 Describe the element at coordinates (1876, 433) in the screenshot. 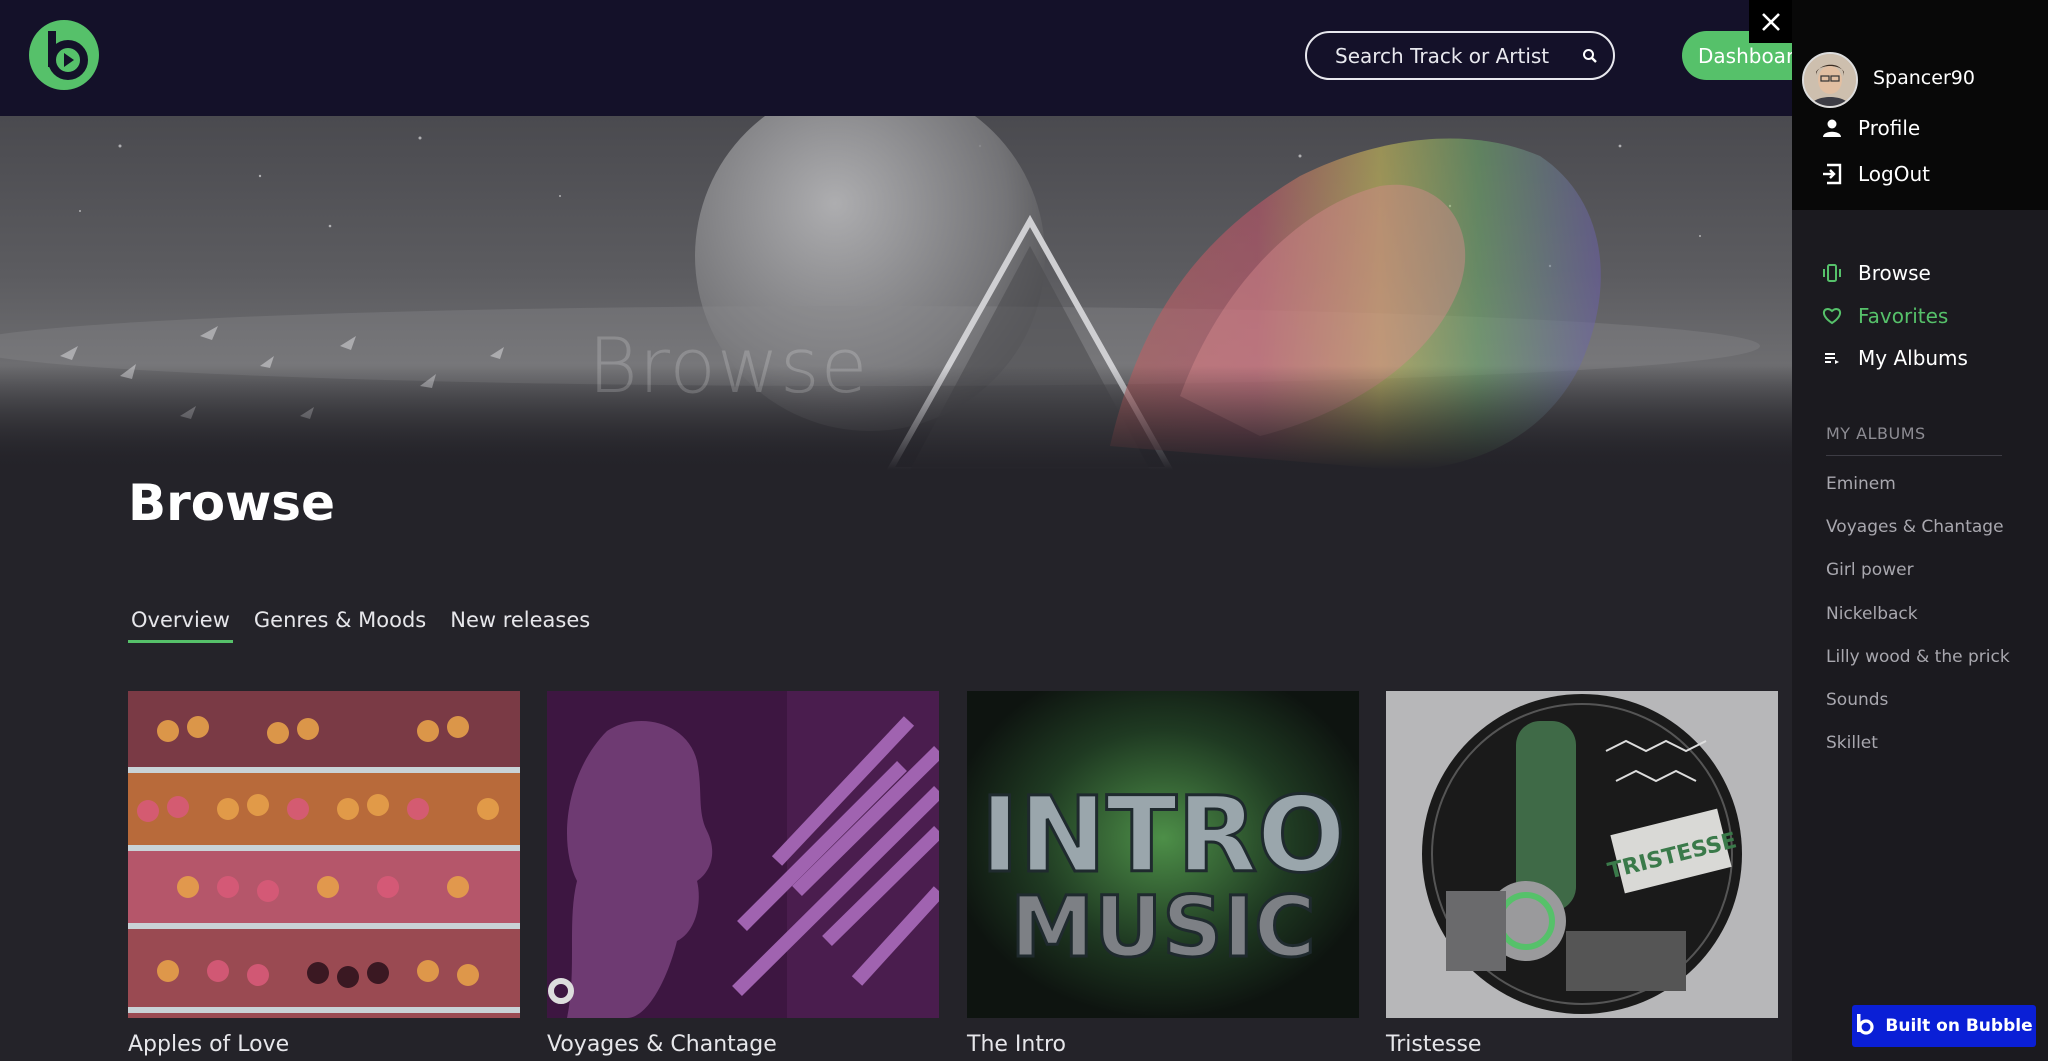

I see `my-albums-heading: MY ALBUMS` at that location.